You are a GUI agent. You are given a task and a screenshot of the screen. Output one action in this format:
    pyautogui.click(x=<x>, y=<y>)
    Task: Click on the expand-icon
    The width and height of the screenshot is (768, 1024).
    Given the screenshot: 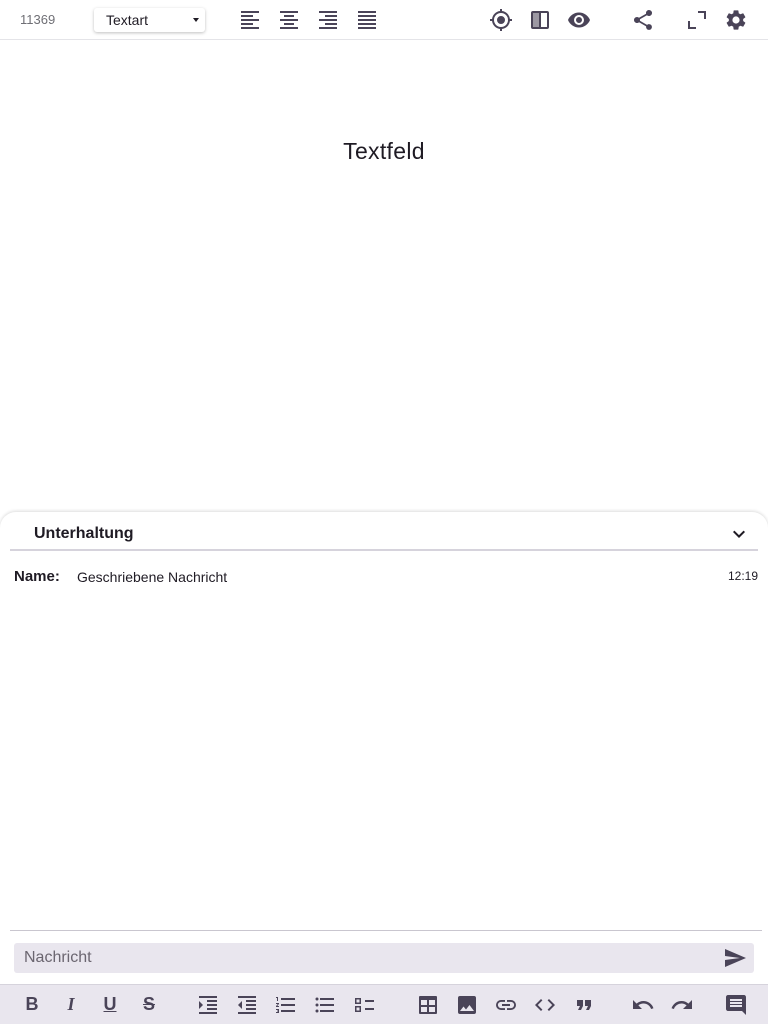 What is the action you would take?
    pyautogui.click(x=697, y=20)
    